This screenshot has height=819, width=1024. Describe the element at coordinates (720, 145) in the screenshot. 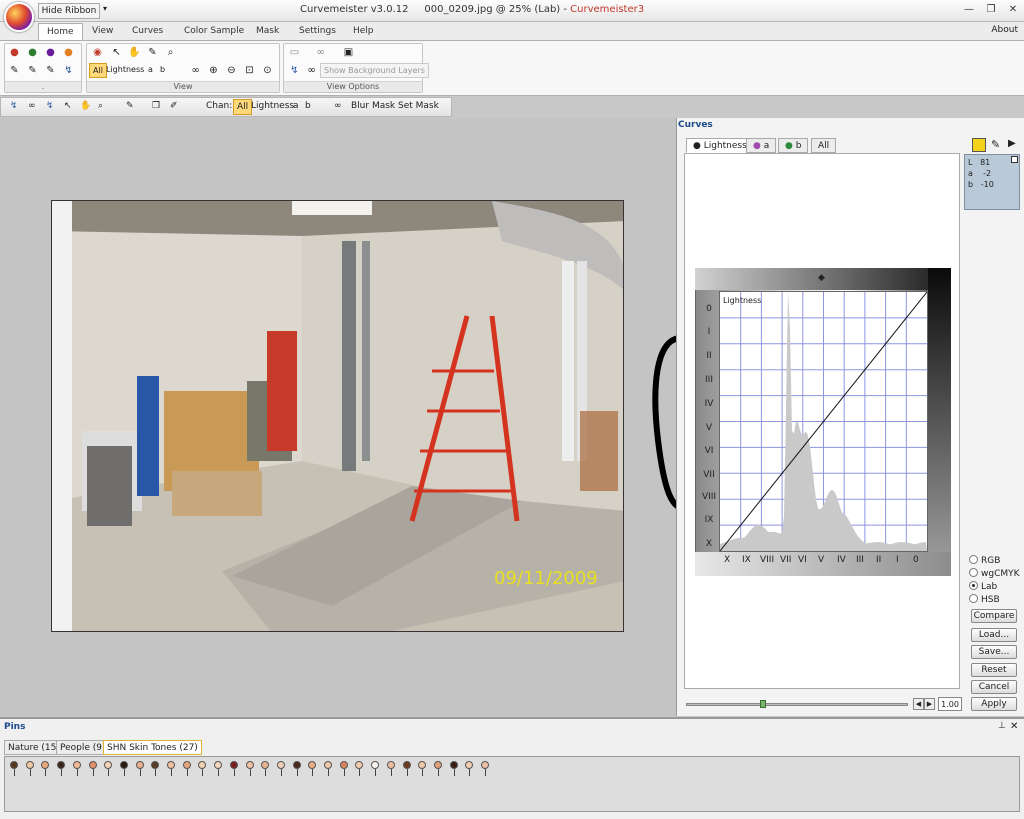

I see `curves-tab-lightness: ● Lightness` at that location.